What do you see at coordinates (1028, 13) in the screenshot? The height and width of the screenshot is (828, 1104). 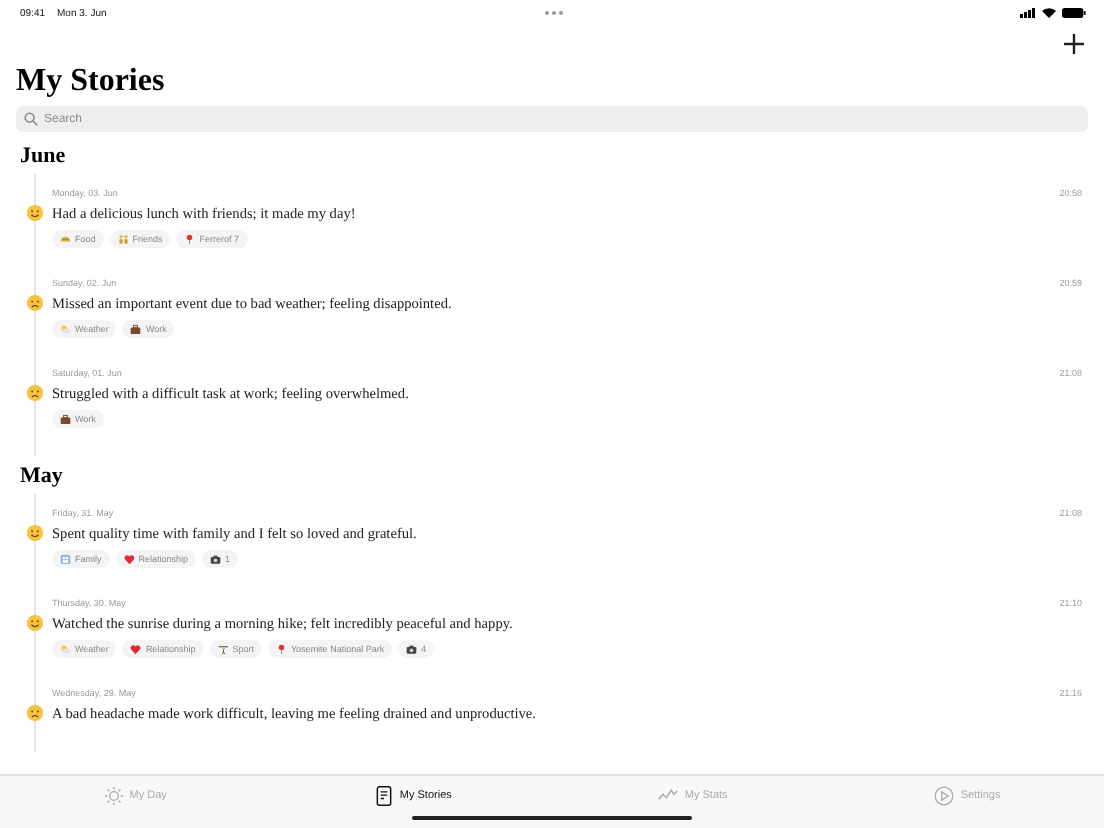 I see `signal-icon` at bounding box center [1028, 13].